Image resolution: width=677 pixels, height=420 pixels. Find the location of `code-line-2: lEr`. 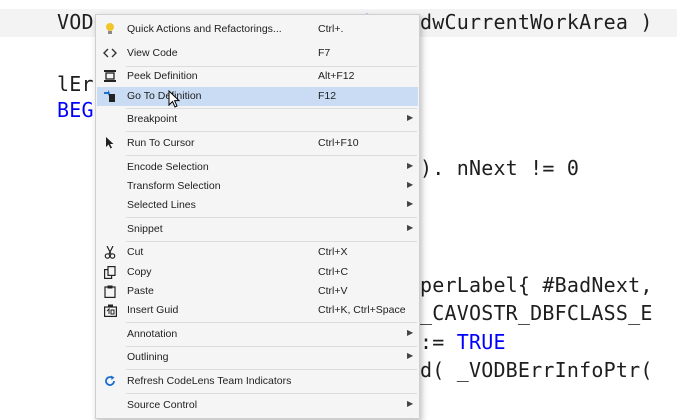

code-line-2: lEr is located at coordinates (75, 84).